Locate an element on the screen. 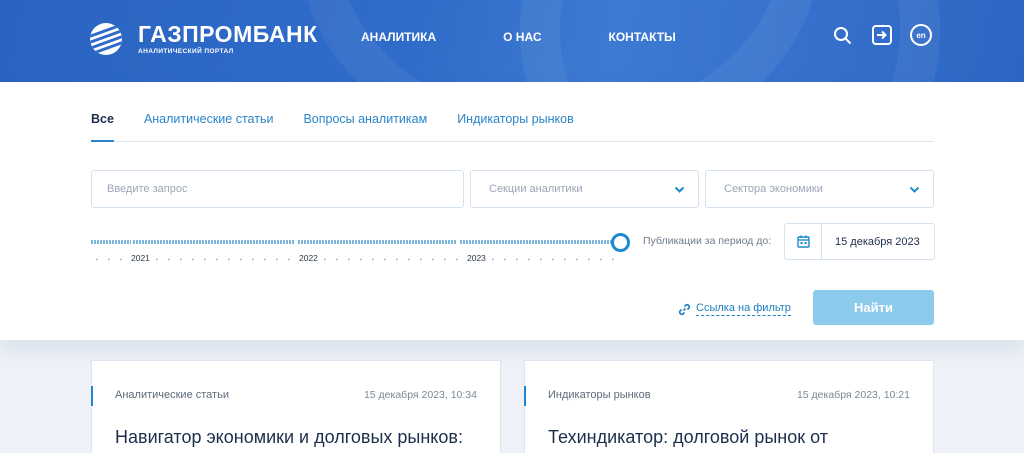 The height and width of the screenshot is (453, 1024). card-category: Индикаторы рынков is located at coordinates (599, 395).